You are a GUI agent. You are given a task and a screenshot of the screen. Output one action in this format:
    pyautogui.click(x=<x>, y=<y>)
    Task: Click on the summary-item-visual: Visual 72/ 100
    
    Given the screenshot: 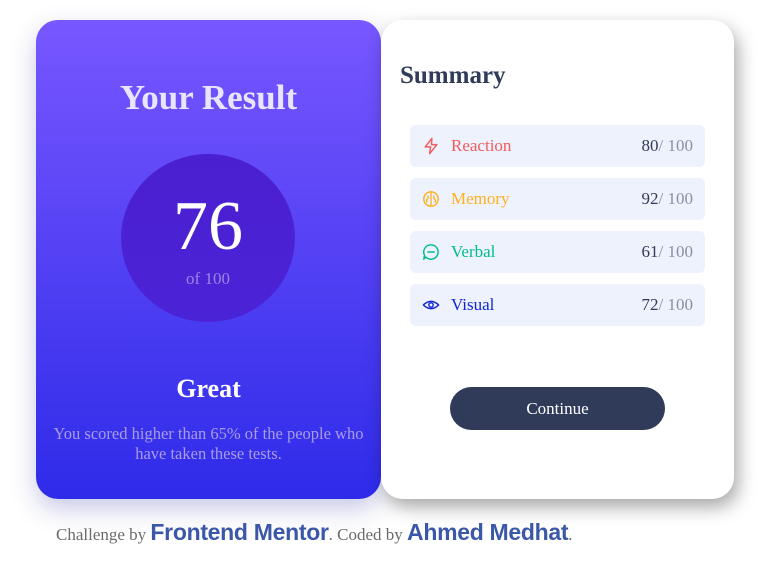 What is the action you would take?
    pyautogui.click(x=557, y=305)
    